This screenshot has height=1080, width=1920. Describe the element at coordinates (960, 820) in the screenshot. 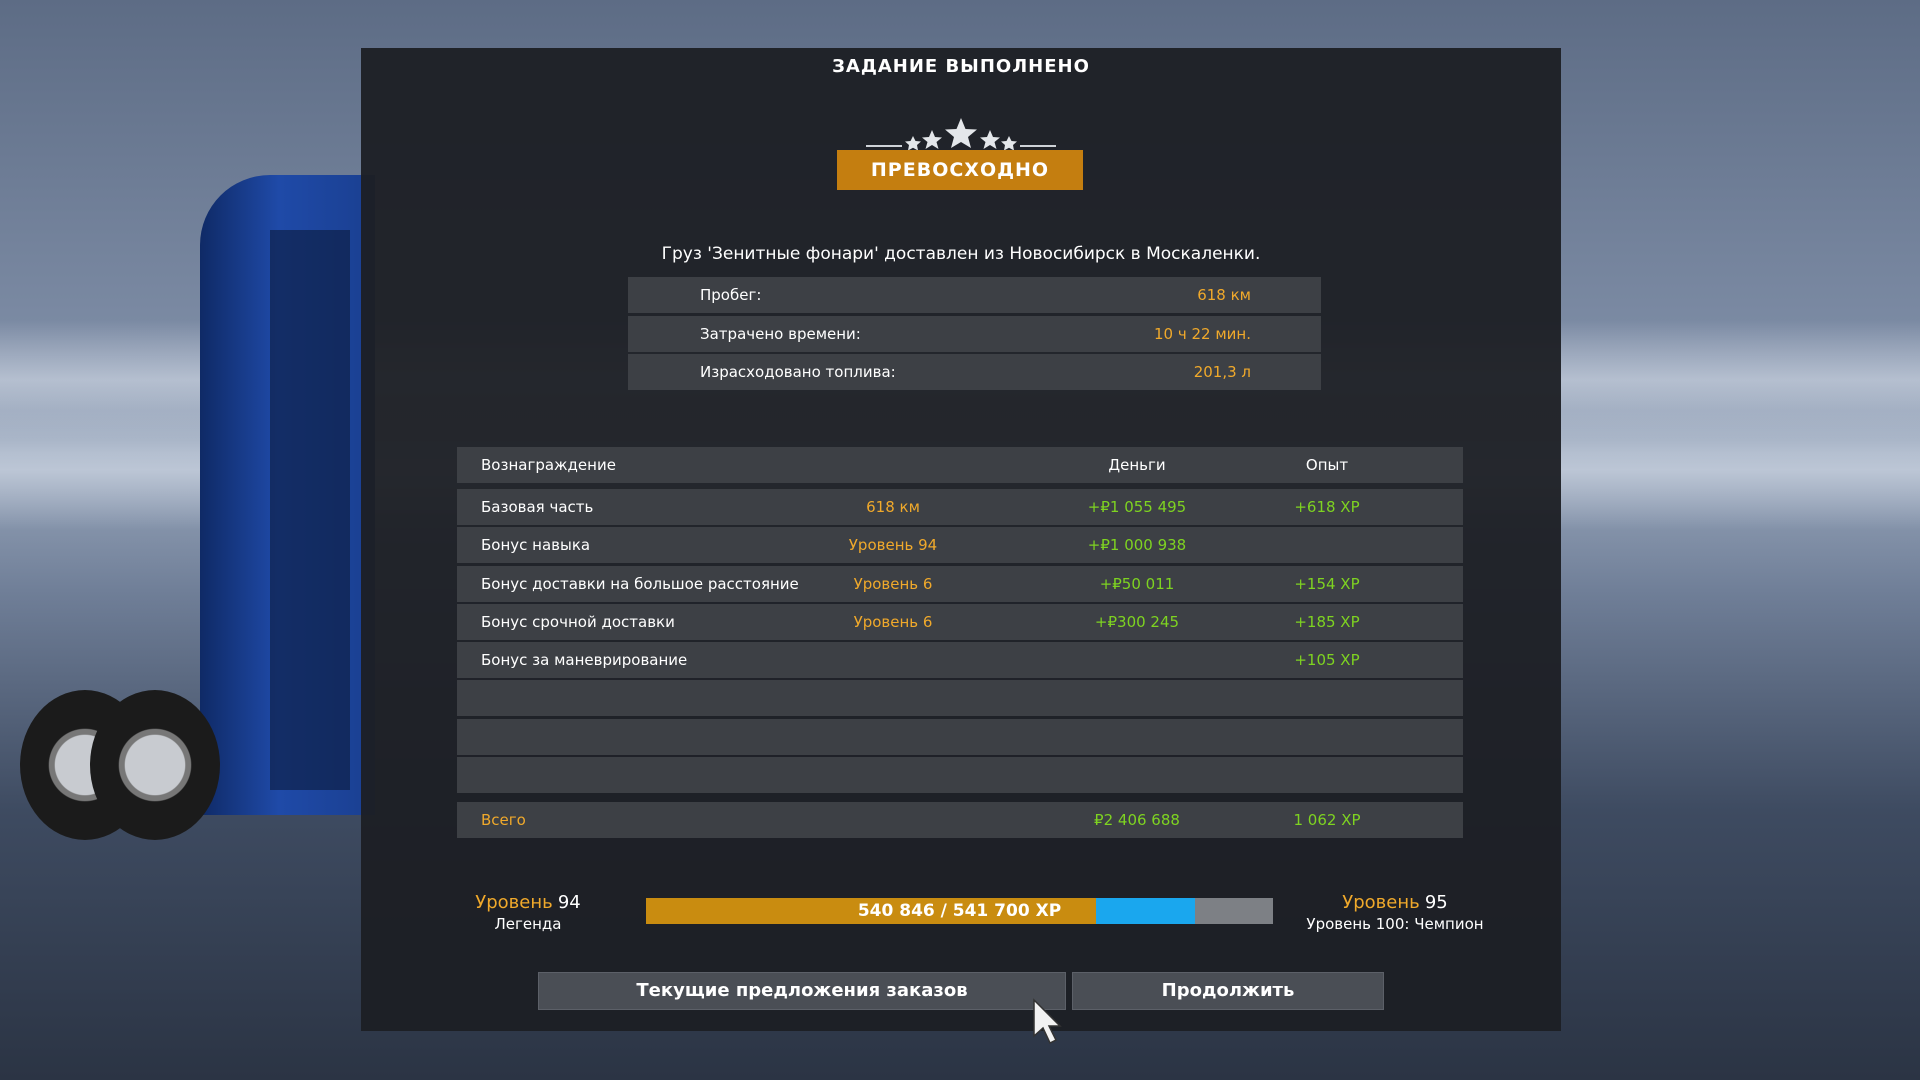

I see `table-row-total: Всего ₽2 406 688 1 062 XP` at that location.